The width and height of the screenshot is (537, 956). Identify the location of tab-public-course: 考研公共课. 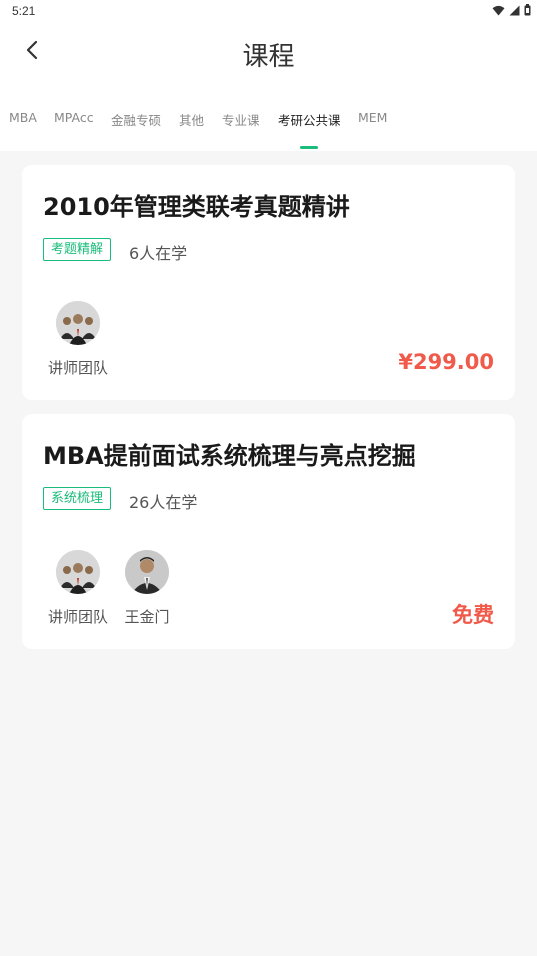
(309, 119).